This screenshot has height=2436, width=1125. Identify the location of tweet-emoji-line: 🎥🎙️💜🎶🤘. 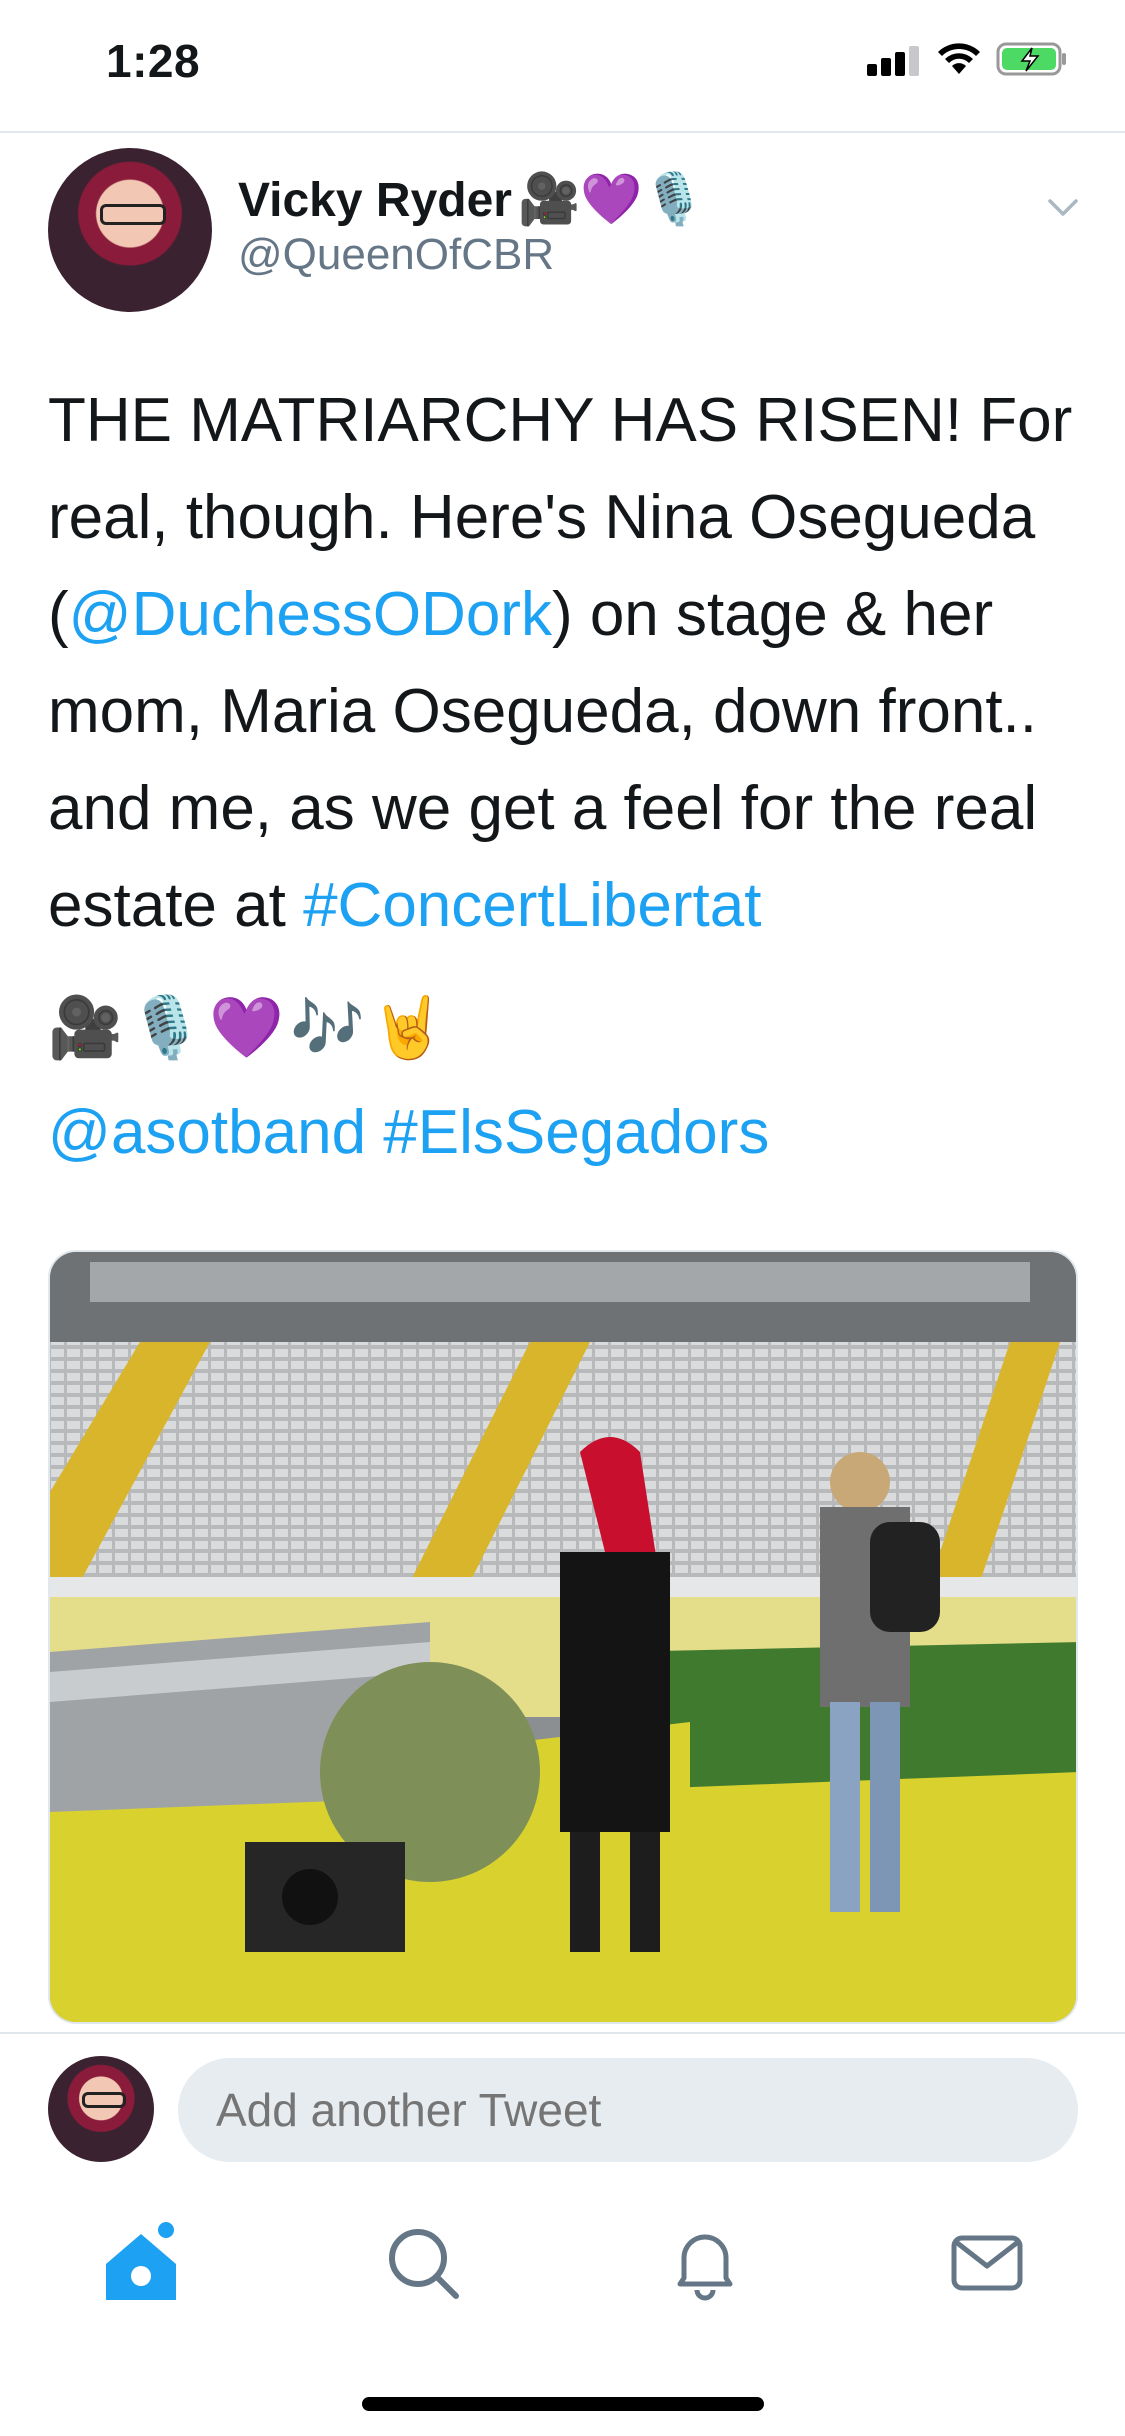
(250, 1027).